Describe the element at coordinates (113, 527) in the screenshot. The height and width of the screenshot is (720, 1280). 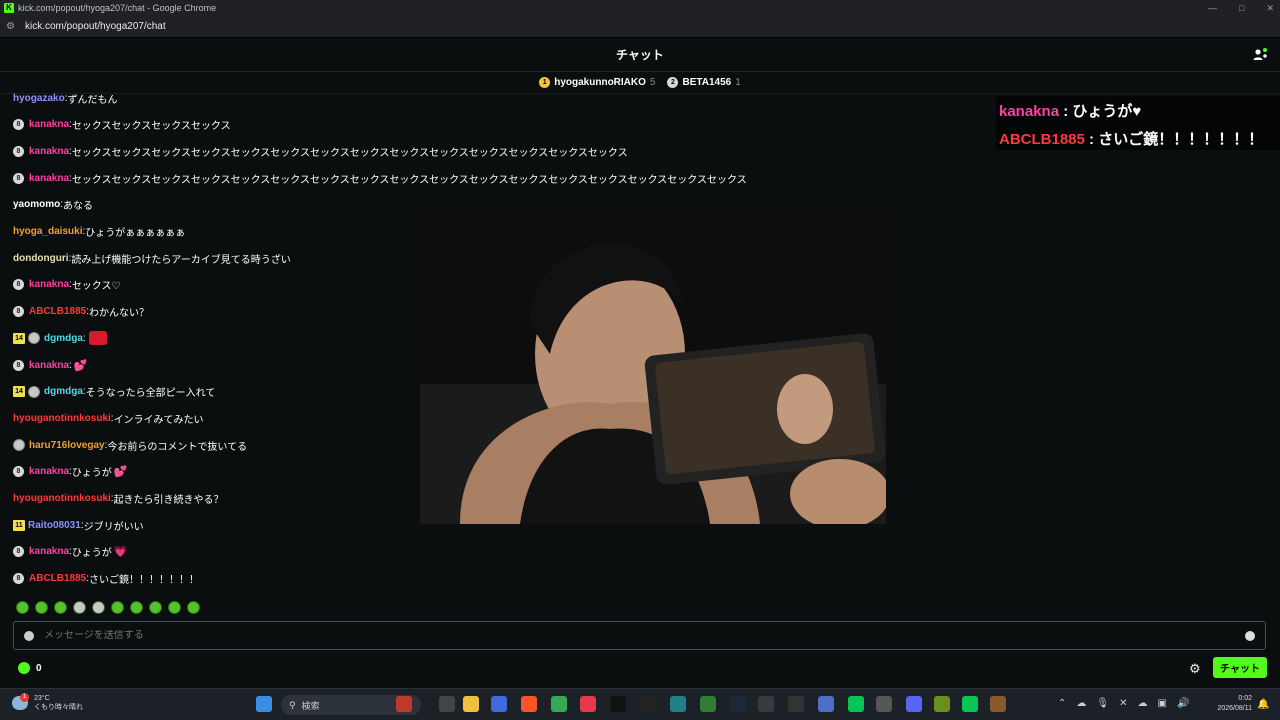
I see `chat-text: ジブリがいい` at that location.